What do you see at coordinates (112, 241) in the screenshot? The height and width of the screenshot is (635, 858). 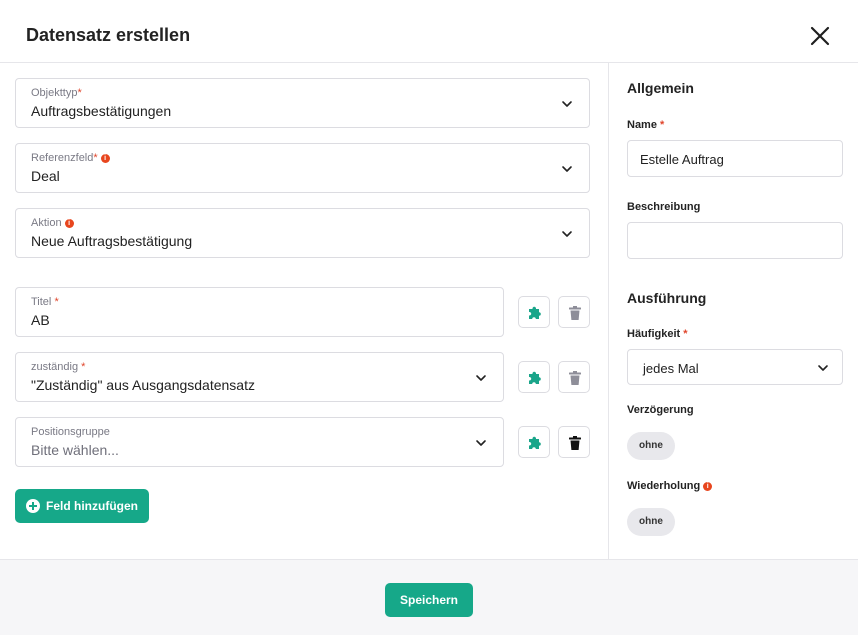 I see `aktion-value: Neue Auftragsbestätigung` at bounding box center [112, 241].